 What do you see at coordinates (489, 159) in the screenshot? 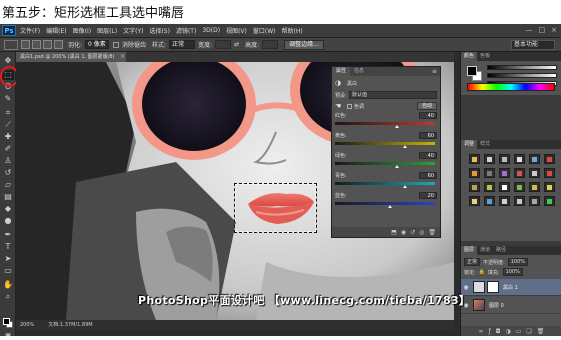
I see `levels-icon` at bounding box center [489, 159].